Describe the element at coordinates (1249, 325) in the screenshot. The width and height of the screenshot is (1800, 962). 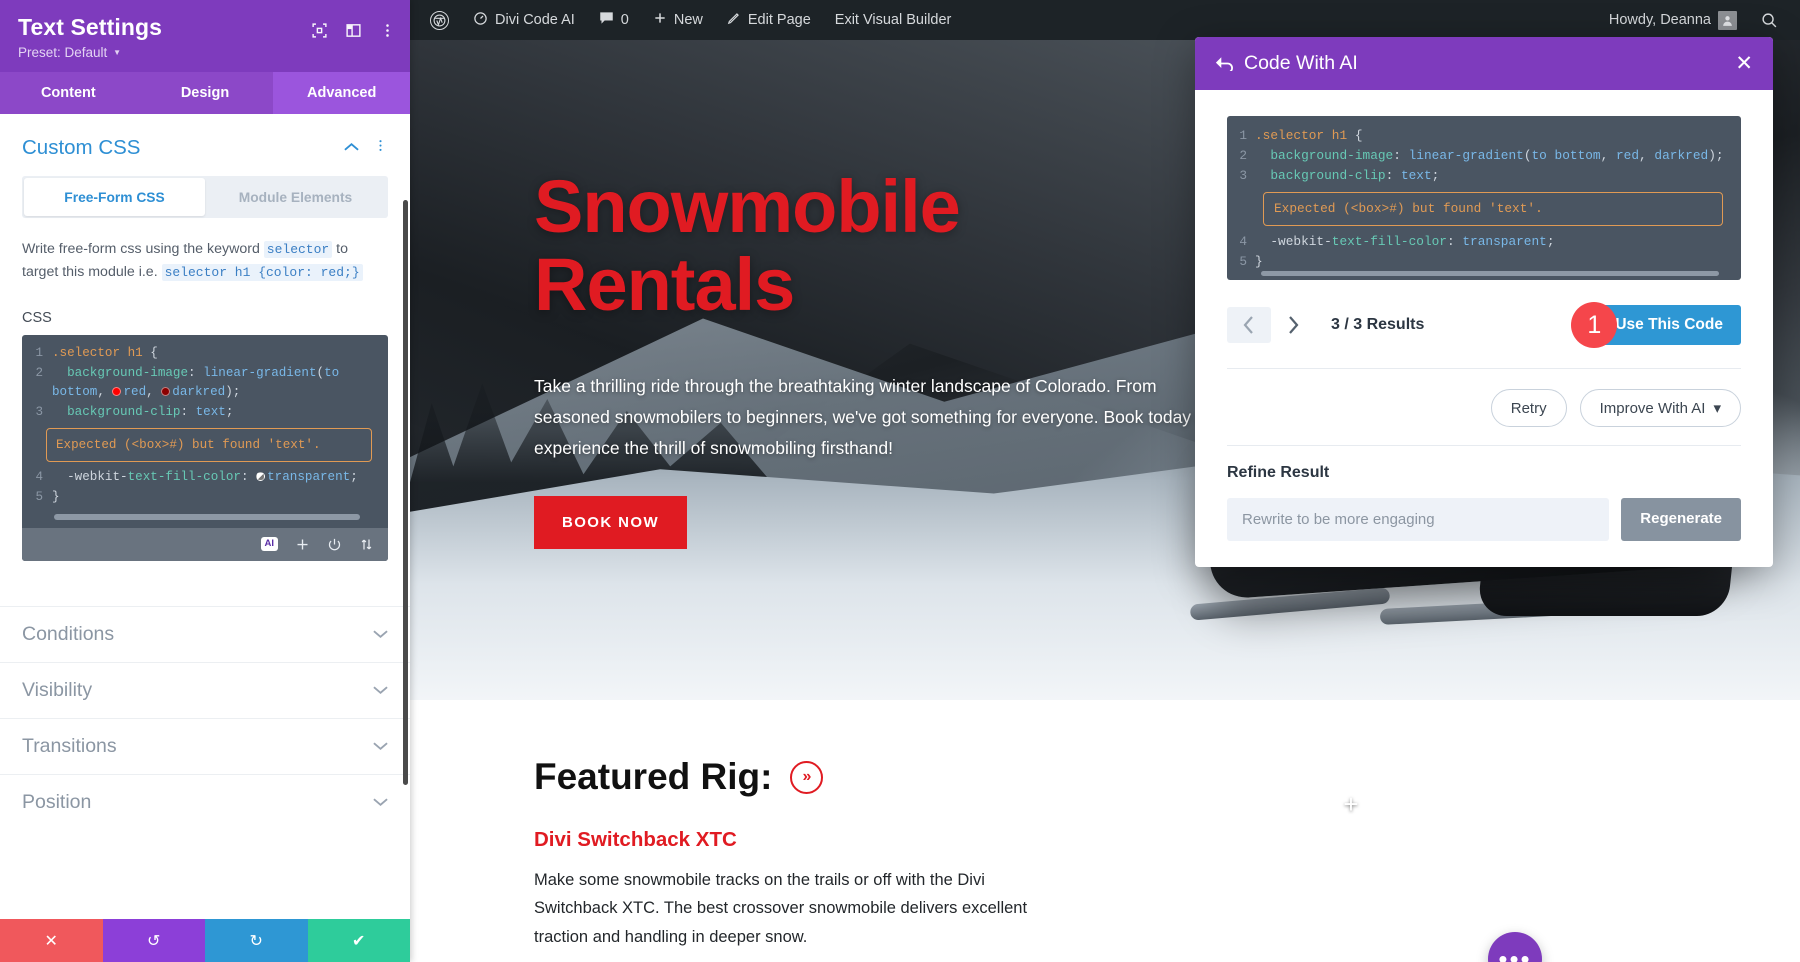
I see `previous-result-button` at that location.